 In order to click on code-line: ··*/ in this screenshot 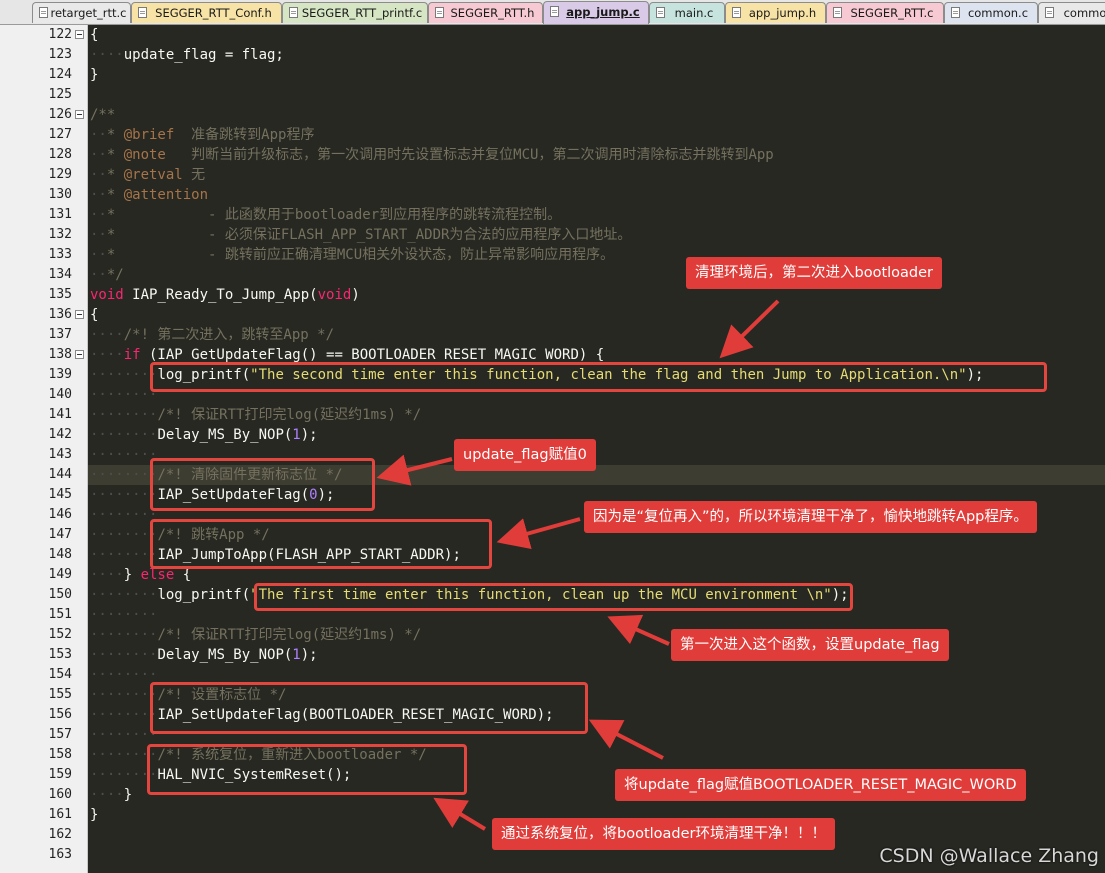, I will do `click(107, 275)`.